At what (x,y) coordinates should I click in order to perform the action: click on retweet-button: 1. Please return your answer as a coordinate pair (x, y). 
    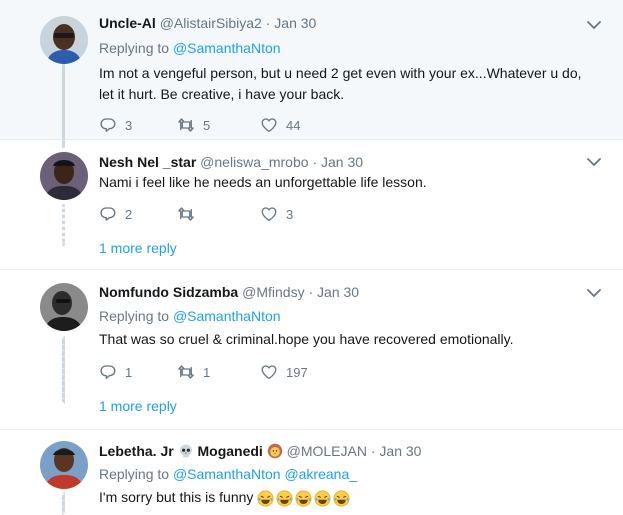
    Looking at the image, I should click on (218, 372).